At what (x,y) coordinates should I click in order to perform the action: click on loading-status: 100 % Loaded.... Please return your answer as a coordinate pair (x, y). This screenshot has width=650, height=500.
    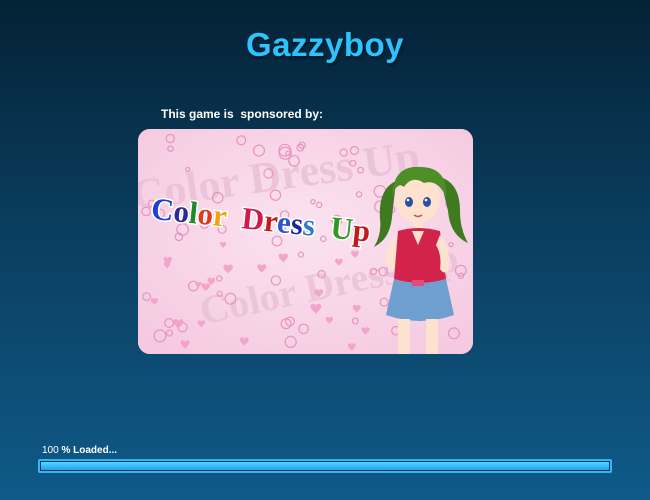
    Looking at the image, I should click on (79, 450).